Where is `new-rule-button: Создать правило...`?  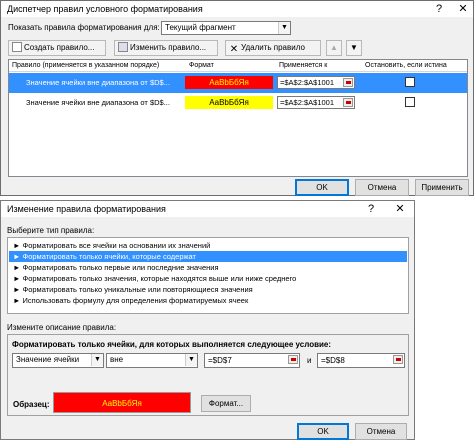 new-rule-button: Создать правило... is located at coordinates (57, 48).